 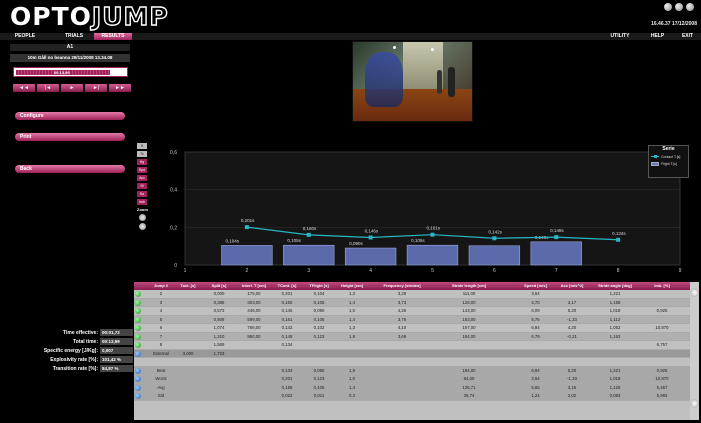 I want to click on table-cell: 0,105, so click(x=319, y=319).